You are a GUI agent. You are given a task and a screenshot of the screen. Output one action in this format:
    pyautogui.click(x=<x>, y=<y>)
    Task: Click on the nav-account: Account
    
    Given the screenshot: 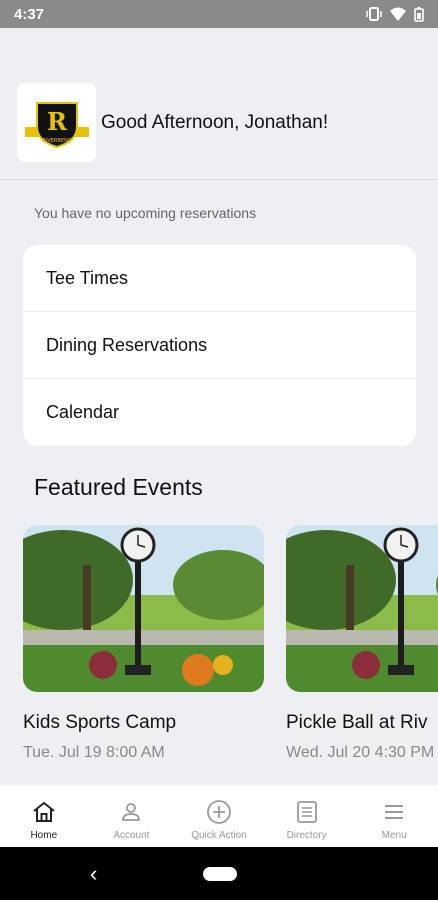 What is the action you would take?
    pyautogui.click(x=132, y=816)
    